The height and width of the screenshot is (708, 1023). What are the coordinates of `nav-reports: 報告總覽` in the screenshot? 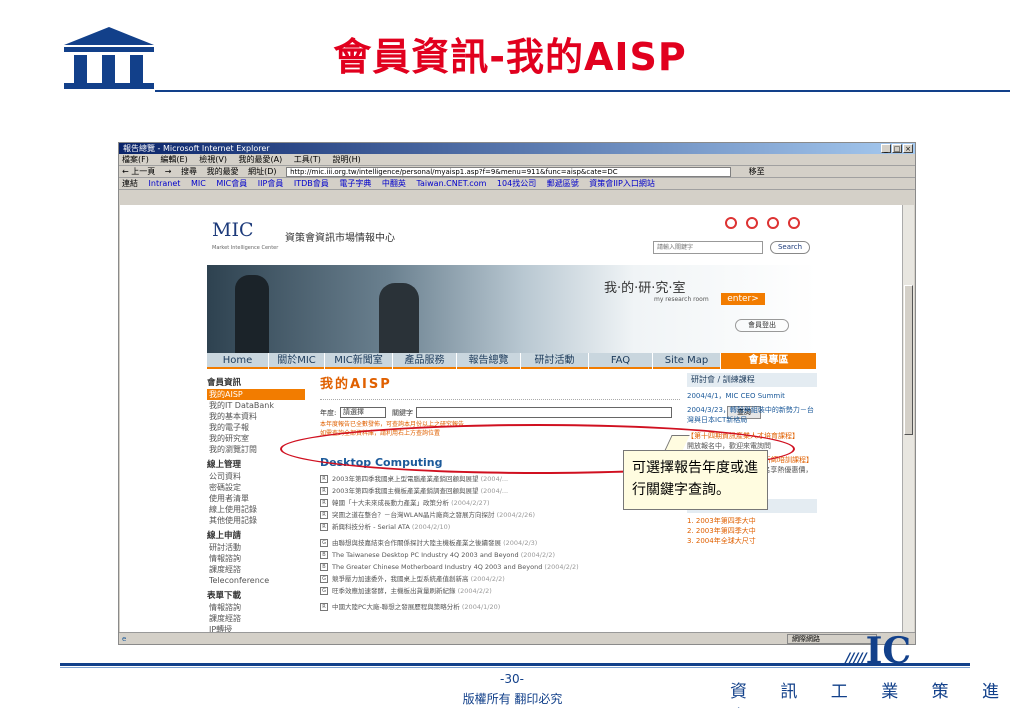 It's located at (489, 361).